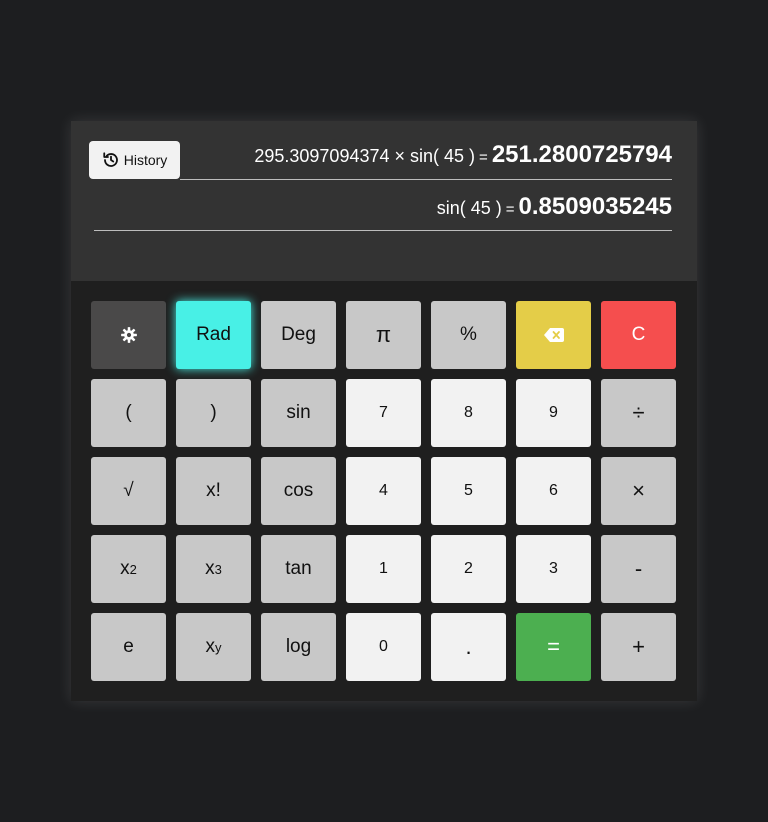 The image size is (768, 822). I want to click on rad-mode-button: Rad, so click(213, 335).